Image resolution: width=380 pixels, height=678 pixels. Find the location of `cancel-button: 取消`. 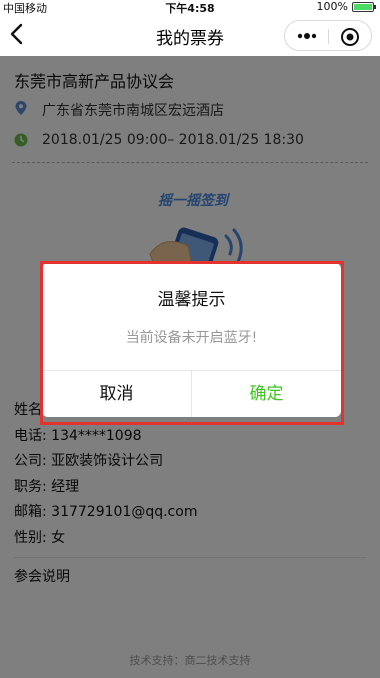

cancel-button: 取消 is located at coordinates (116, 394).